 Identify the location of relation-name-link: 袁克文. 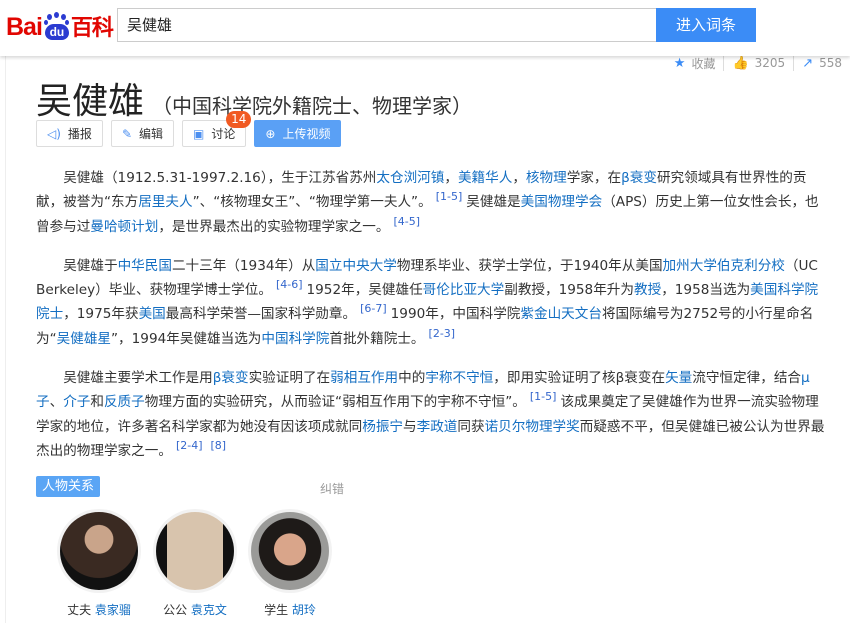
(209, 610).